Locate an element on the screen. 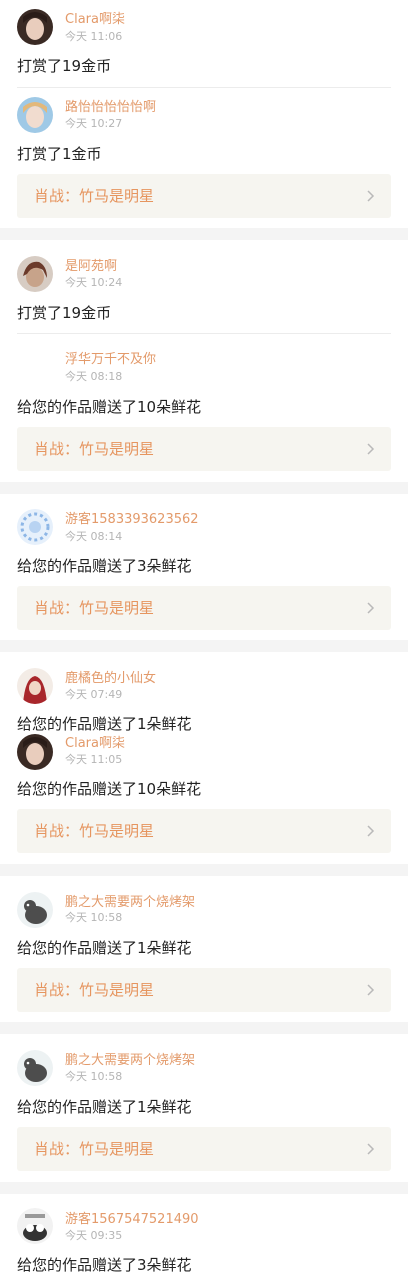 This screenshot has width=408, height=1280. timestamp: 今天 10:27 is located at coordinates (94, 123).